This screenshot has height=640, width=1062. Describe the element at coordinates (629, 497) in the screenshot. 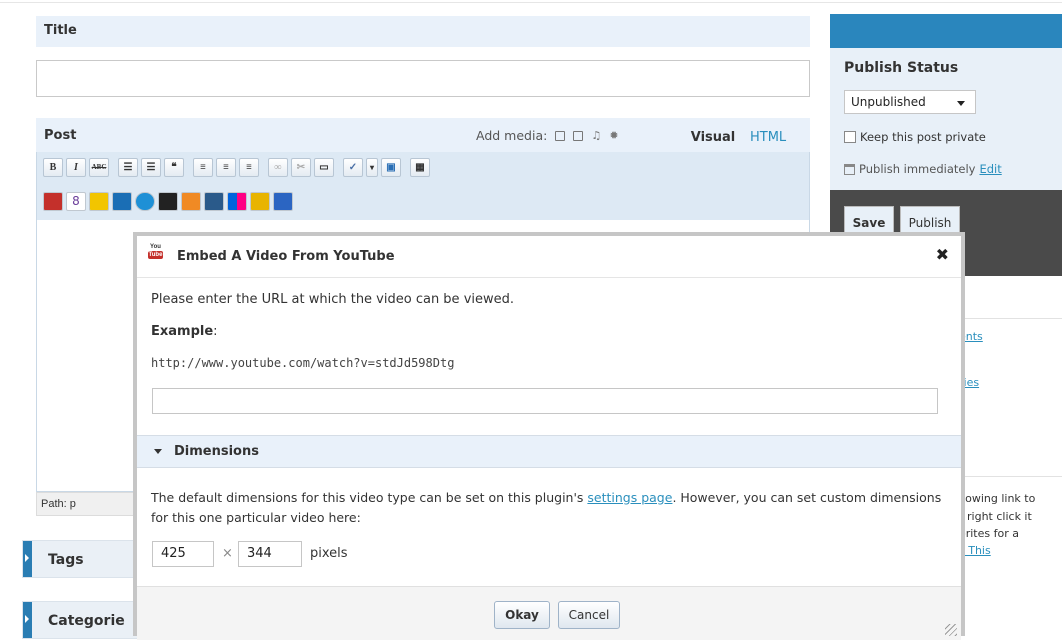

I see `settings-page-link: settings page` at that location.